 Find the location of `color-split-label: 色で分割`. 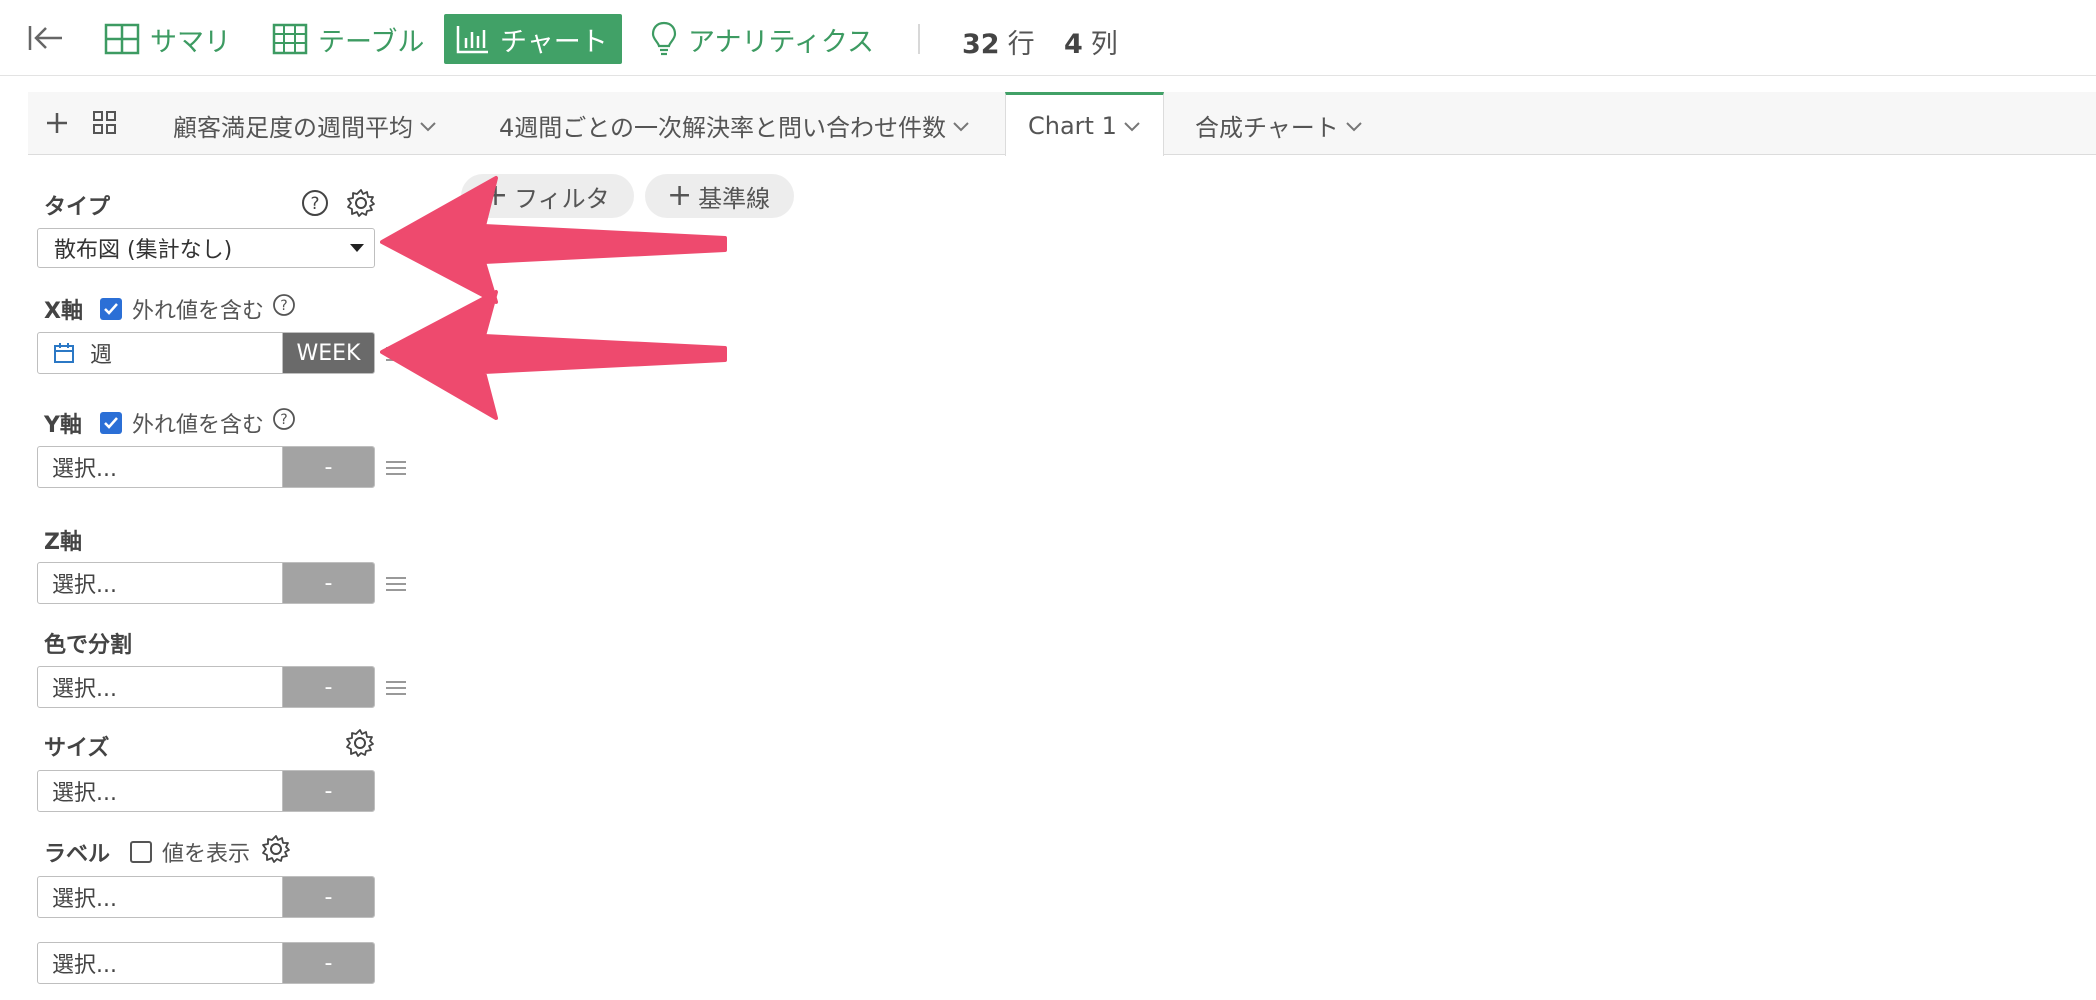

color-split-label: 色で分割 is located at coordinates (88, 645).